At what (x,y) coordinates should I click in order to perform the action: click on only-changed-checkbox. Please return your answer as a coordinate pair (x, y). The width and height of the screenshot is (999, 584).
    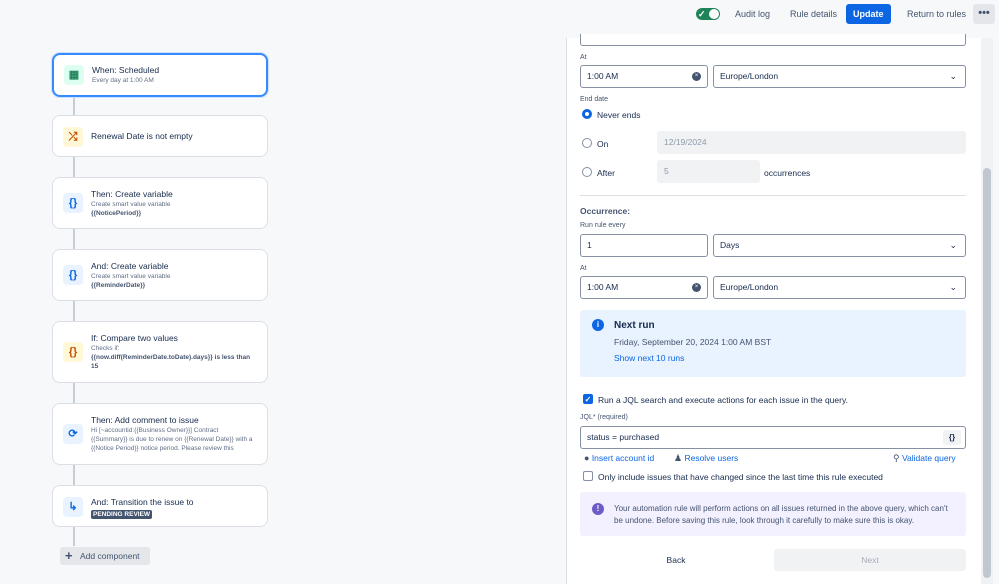
    Looking at the image, I should click on (588, 476).